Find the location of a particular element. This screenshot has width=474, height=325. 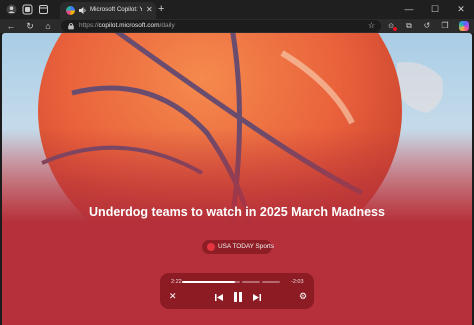

tab-title: Microsoft Copilot: Your AI co is located at coordinates (116, 9).